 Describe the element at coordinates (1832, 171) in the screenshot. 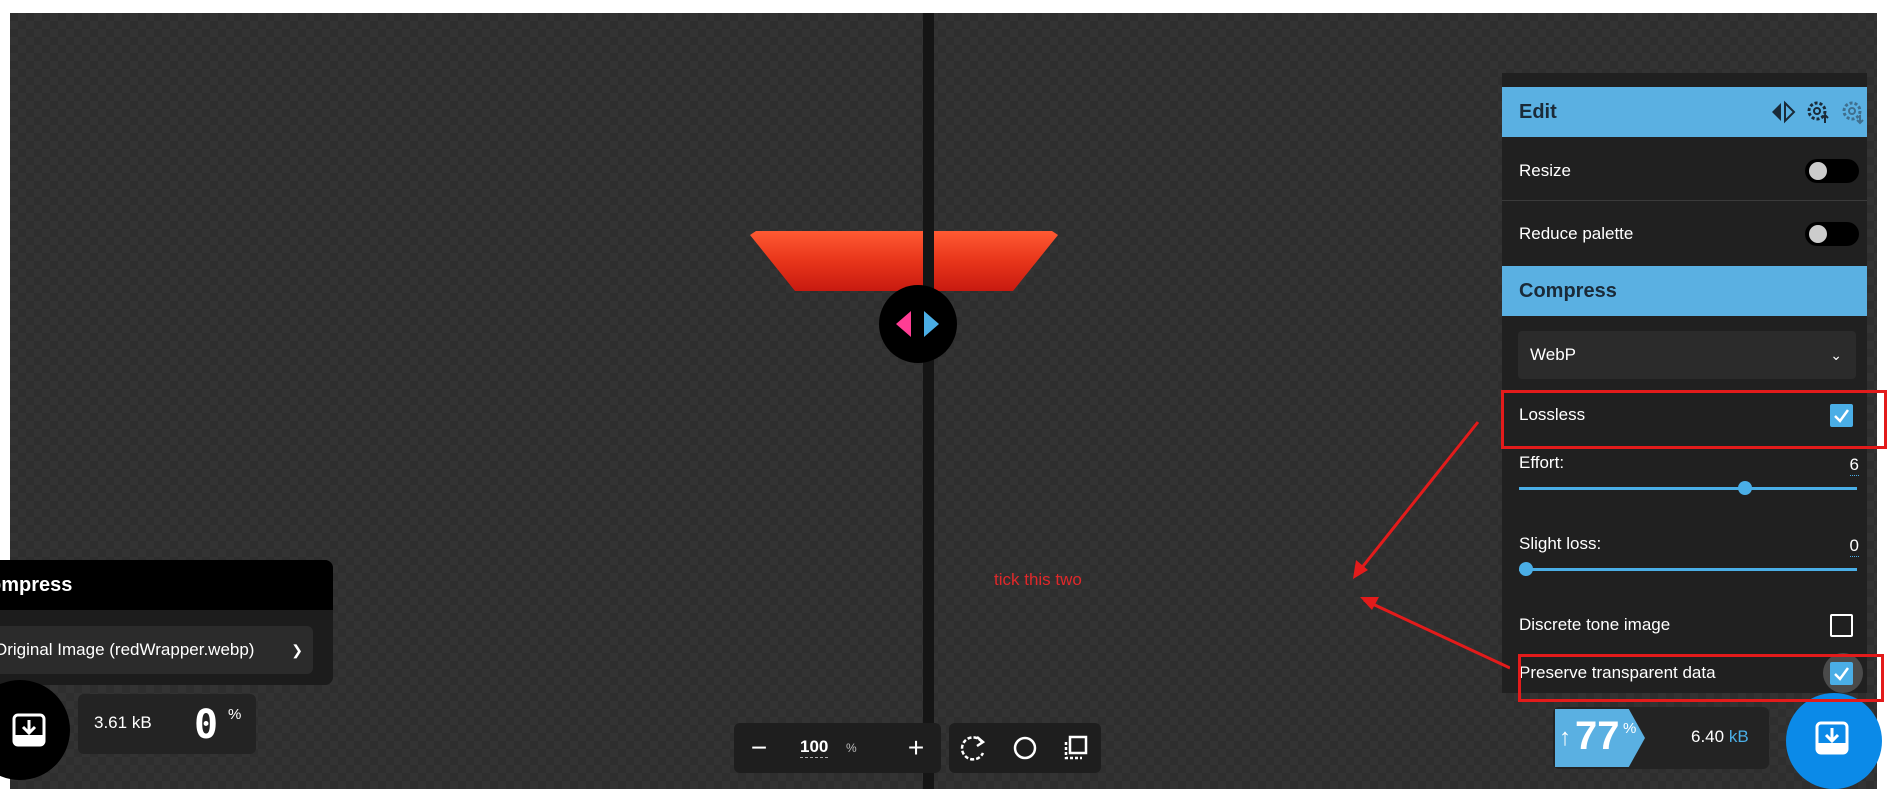

I see `resize-toggle` at that location.